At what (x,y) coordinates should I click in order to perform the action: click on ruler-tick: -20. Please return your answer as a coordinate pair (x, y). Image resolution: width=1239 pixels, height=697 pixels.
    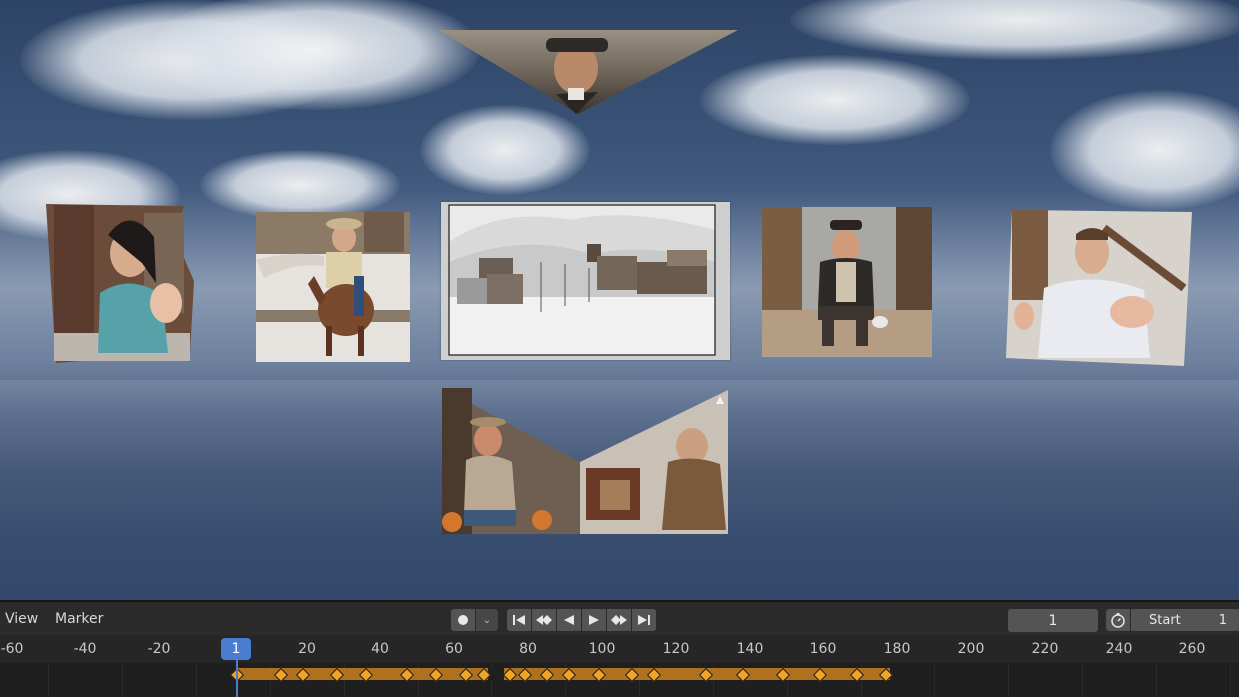
    Looking at the image, I should click on (159, 649).